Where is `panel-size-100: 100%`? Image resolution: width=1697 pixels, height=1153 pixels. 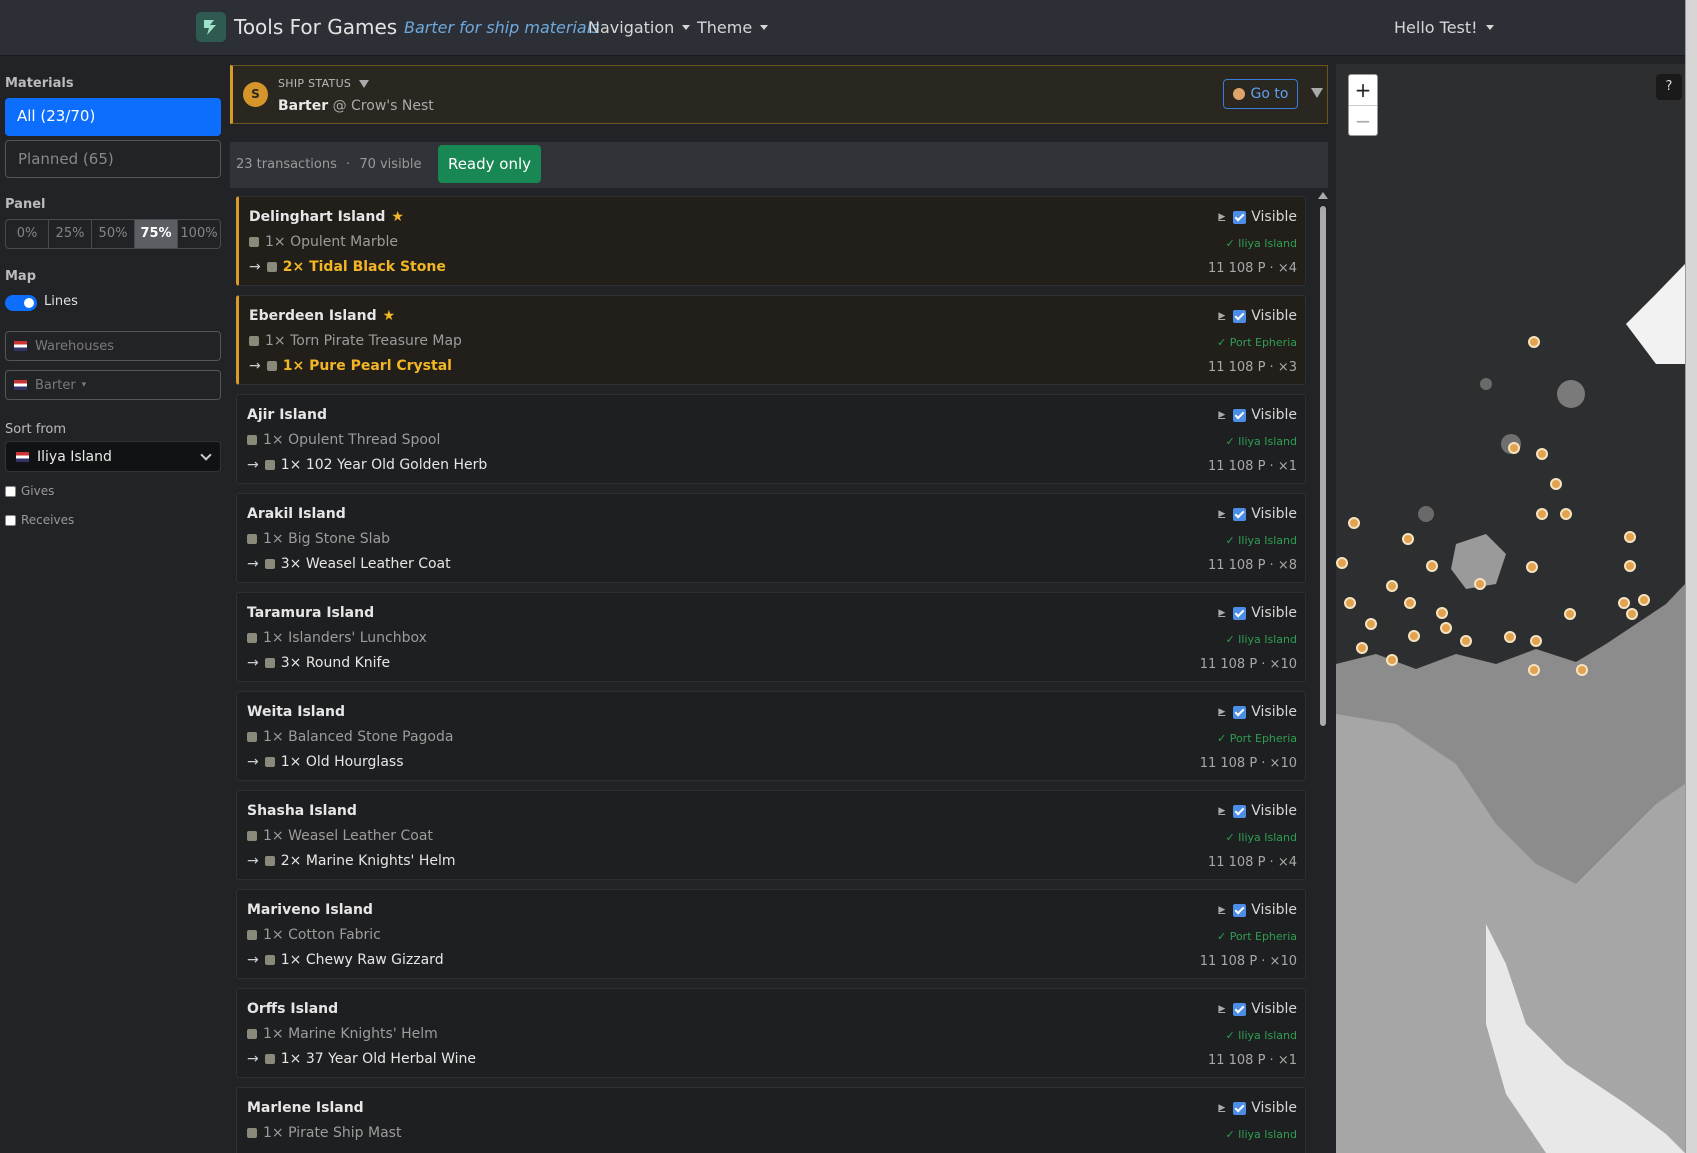 panel-size-100: 100% is located at coordinates (199, 234).